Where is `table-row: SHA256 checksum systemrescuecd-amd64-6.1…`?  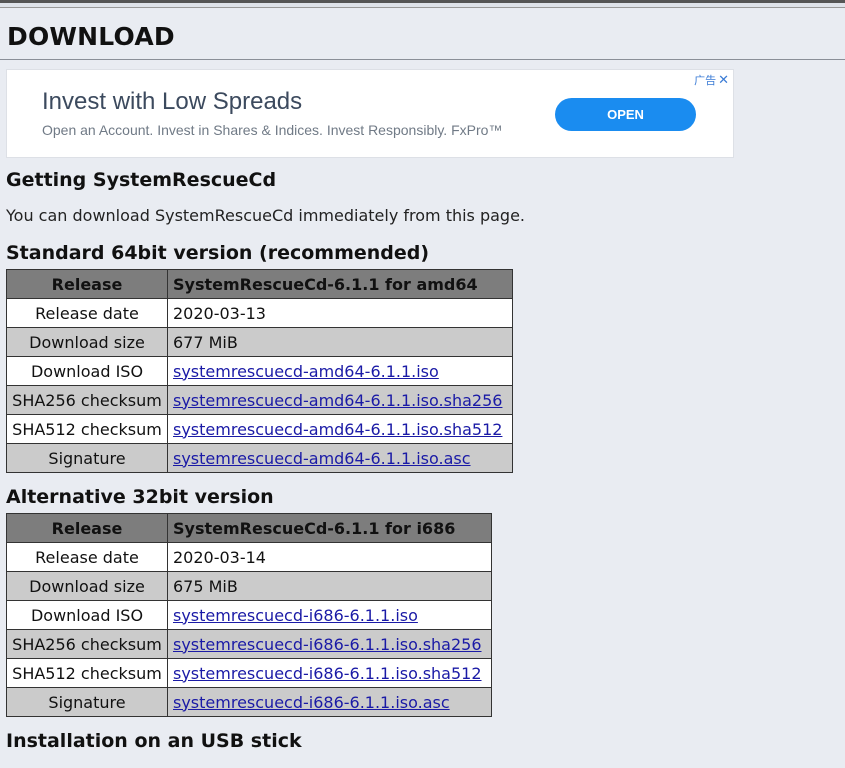
table-row: SHA256 checksum systemrescuecd-amd64-6.1… is located at coordinates (259, 400).